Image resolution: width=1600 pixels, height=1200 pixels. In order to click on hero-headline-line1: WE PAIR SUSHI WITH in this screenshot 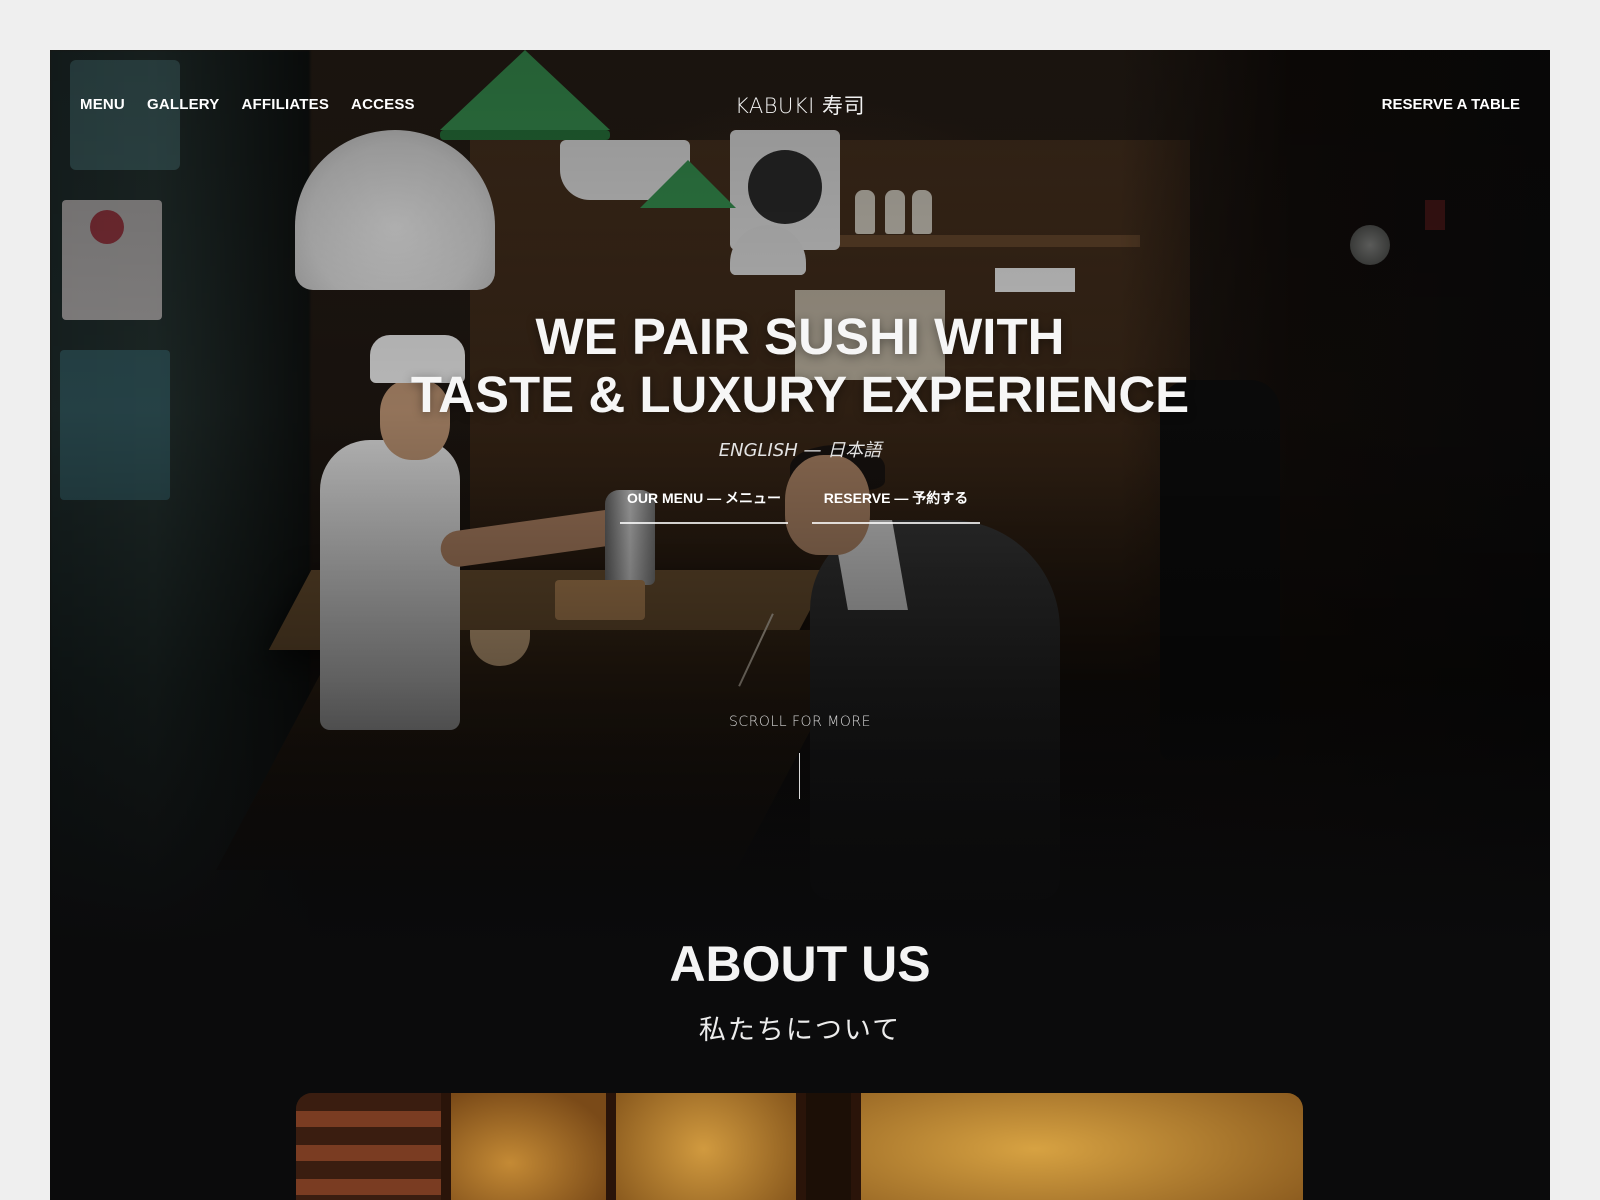, I will do `click(800, 336)`.